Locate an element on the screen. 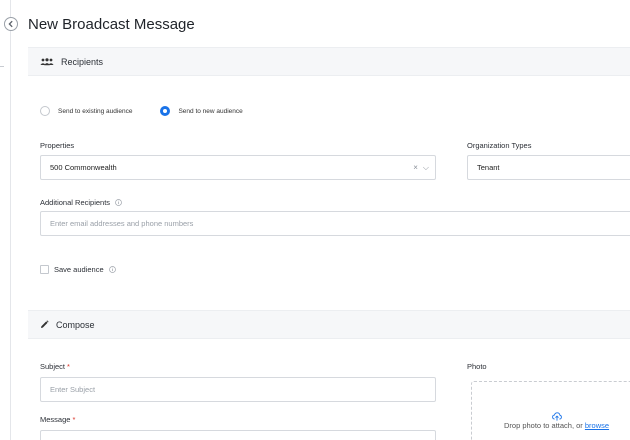 Image resolution: width=630 pixels, height=440 pixels. message-label-text: Message is located at coordinates (55, 419).